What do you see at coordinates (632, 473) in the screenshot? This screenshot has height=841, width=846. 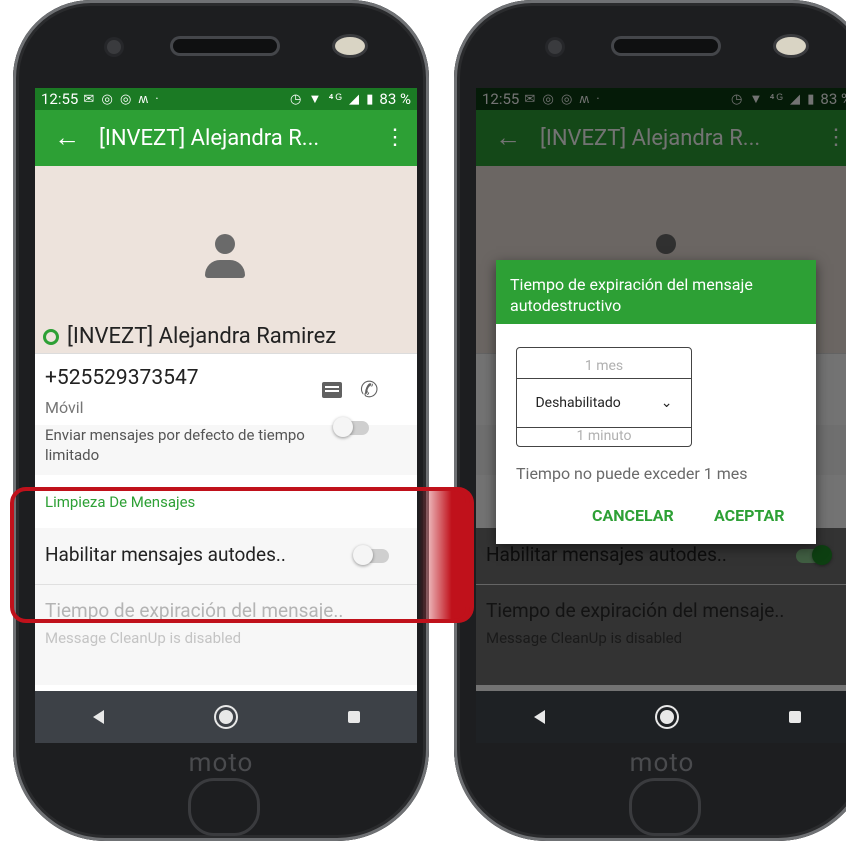 I see `dialog-hint: Tiempo no puede exceder 1 mes` at bounding box center [632, 473].